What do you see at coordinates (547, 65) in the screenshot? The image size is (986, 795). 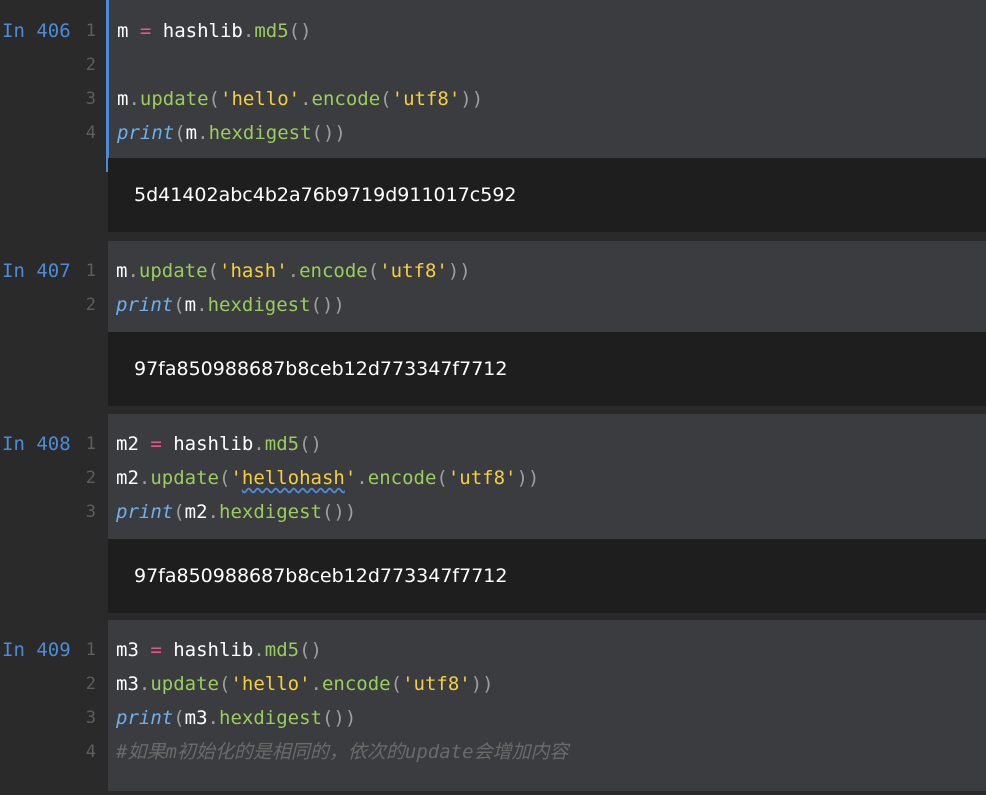 I see `code-line` at bounding box center [547, 65].